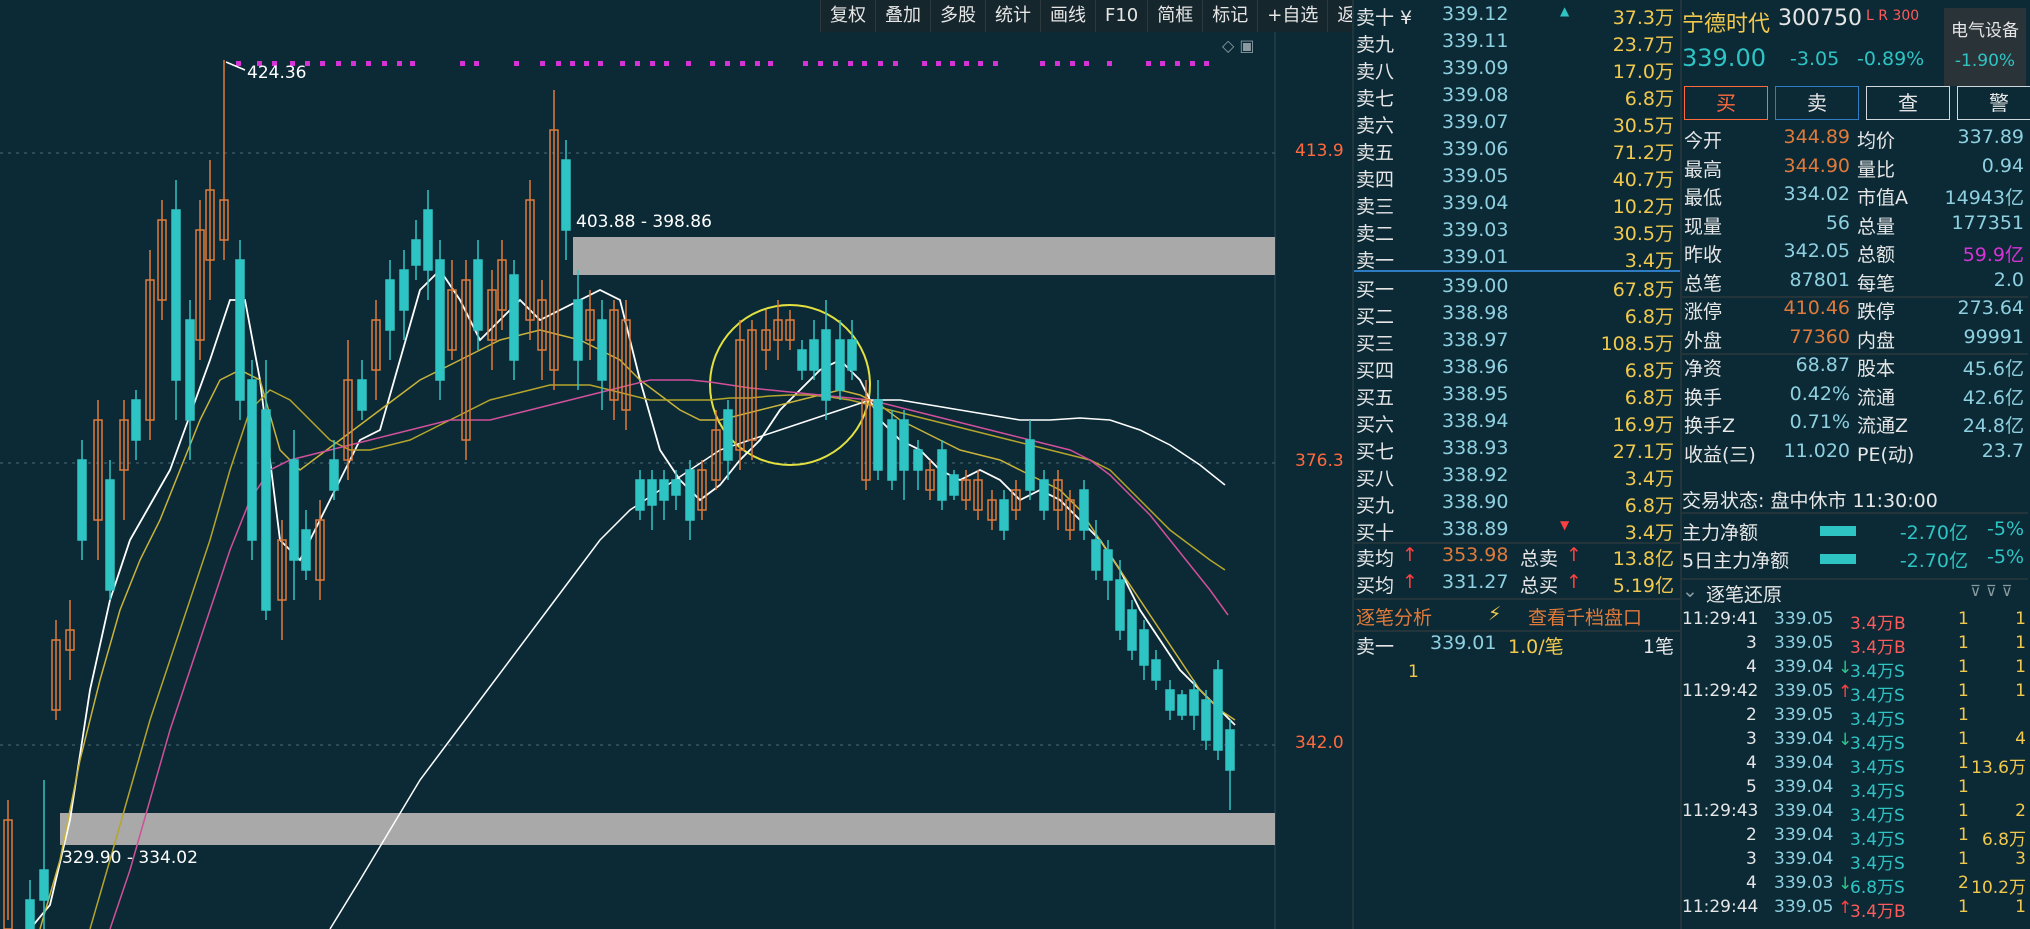  I want to click on trade-row: 11:29:43 339.04 3.4万S 1 2, so click(1855, 813).